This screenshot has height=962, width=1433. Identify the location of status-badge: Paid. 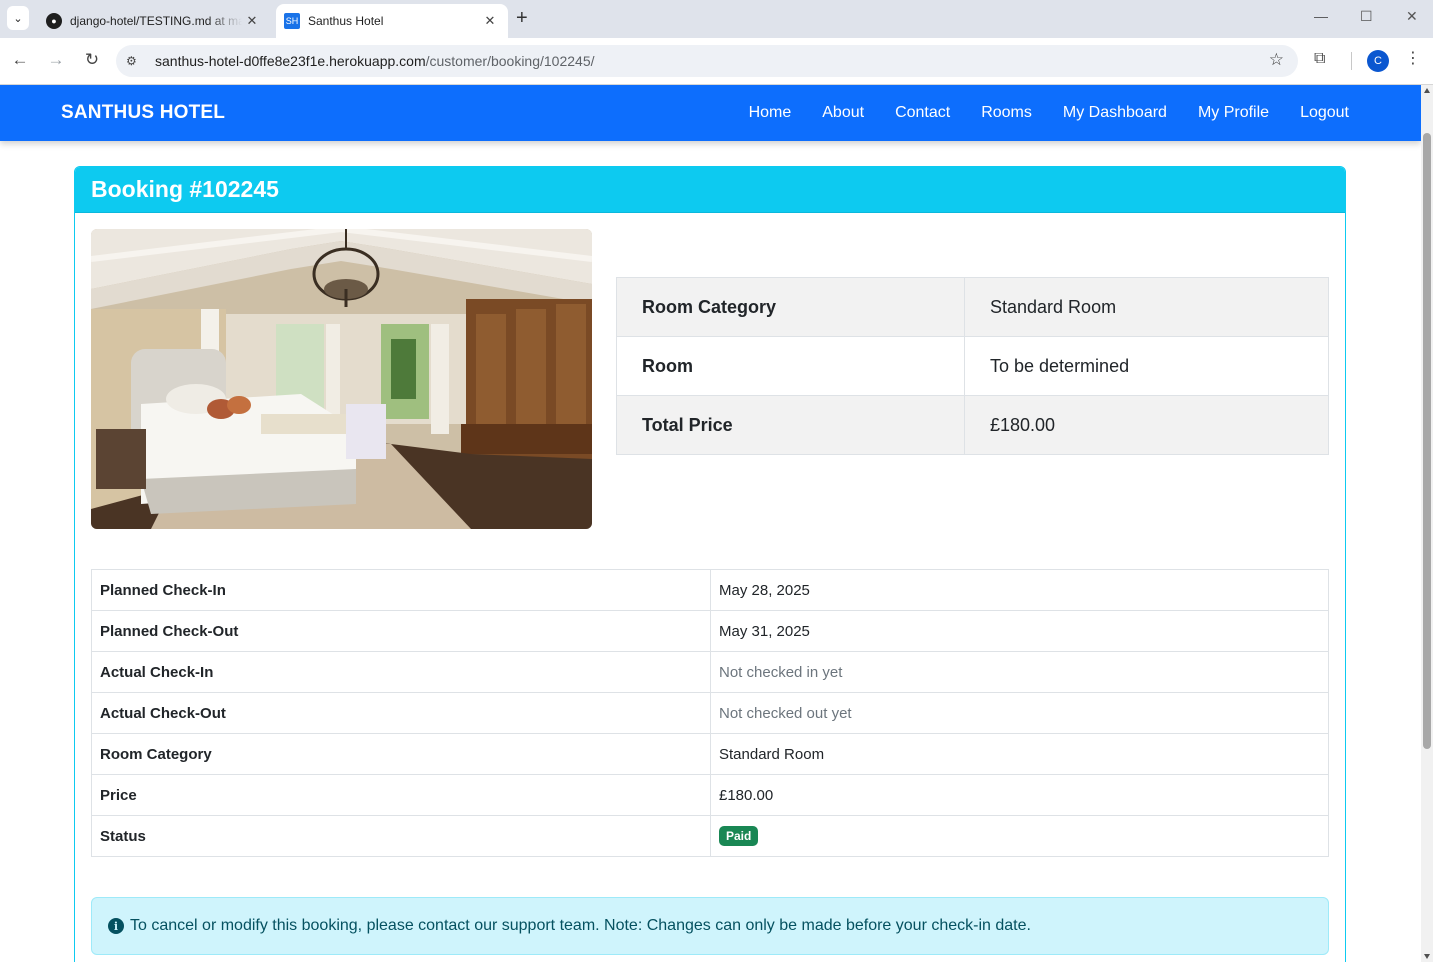
(739, 836).